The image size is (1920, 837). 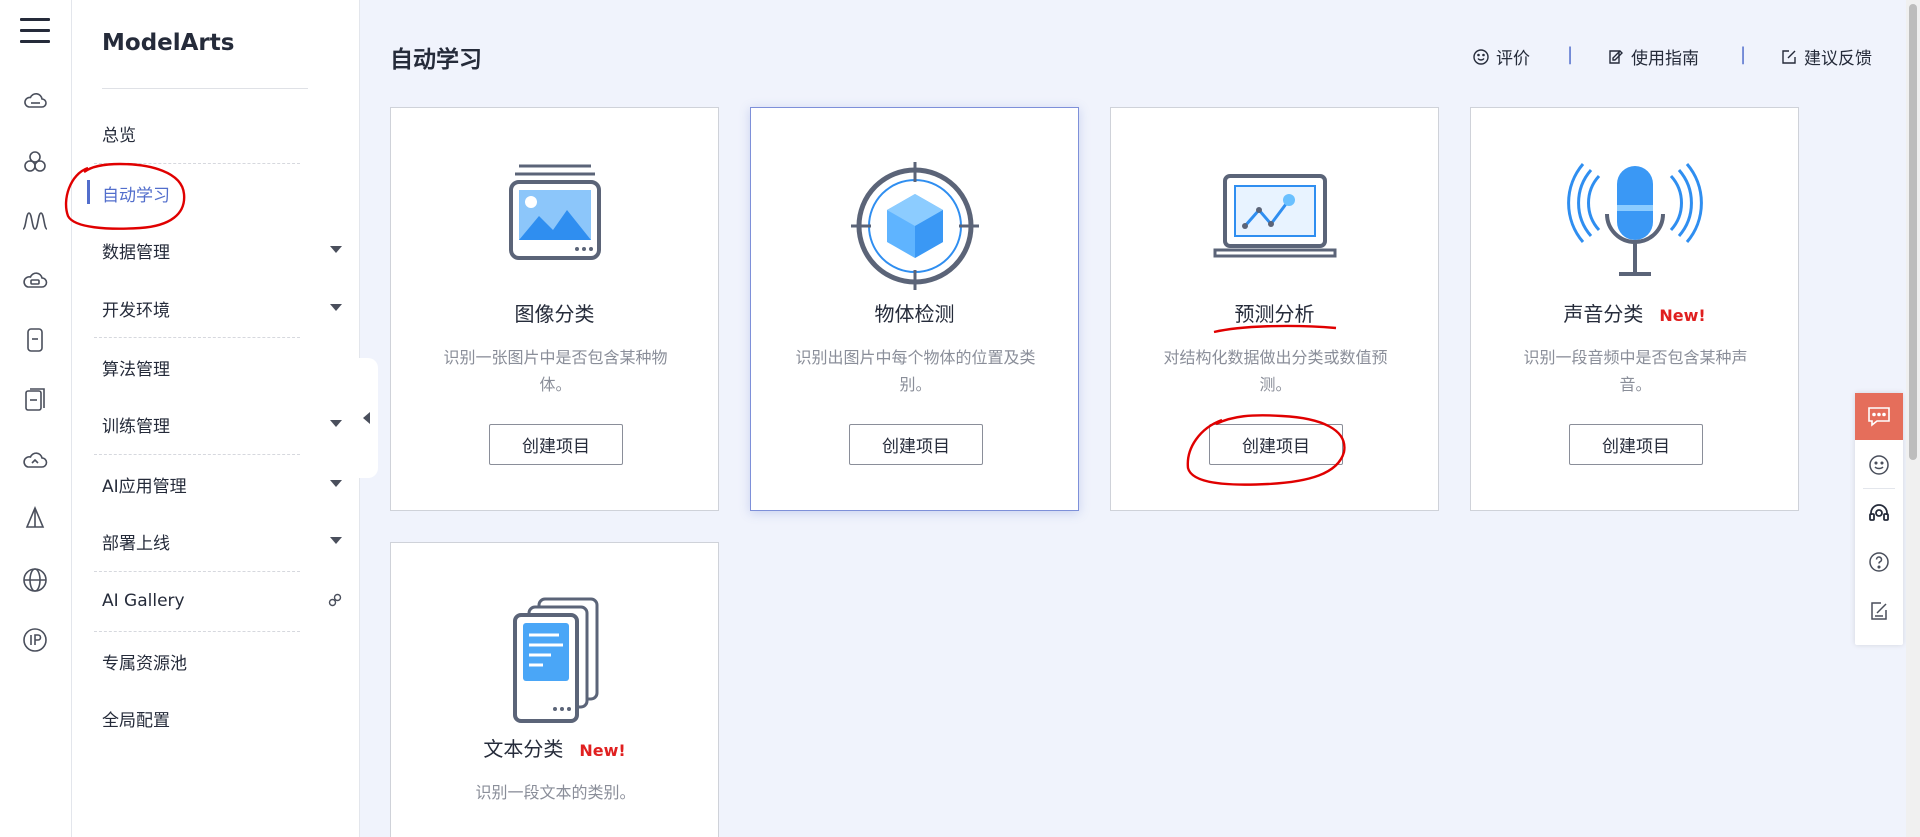 I want to click on active-indicator, so click(x=88, y=192).